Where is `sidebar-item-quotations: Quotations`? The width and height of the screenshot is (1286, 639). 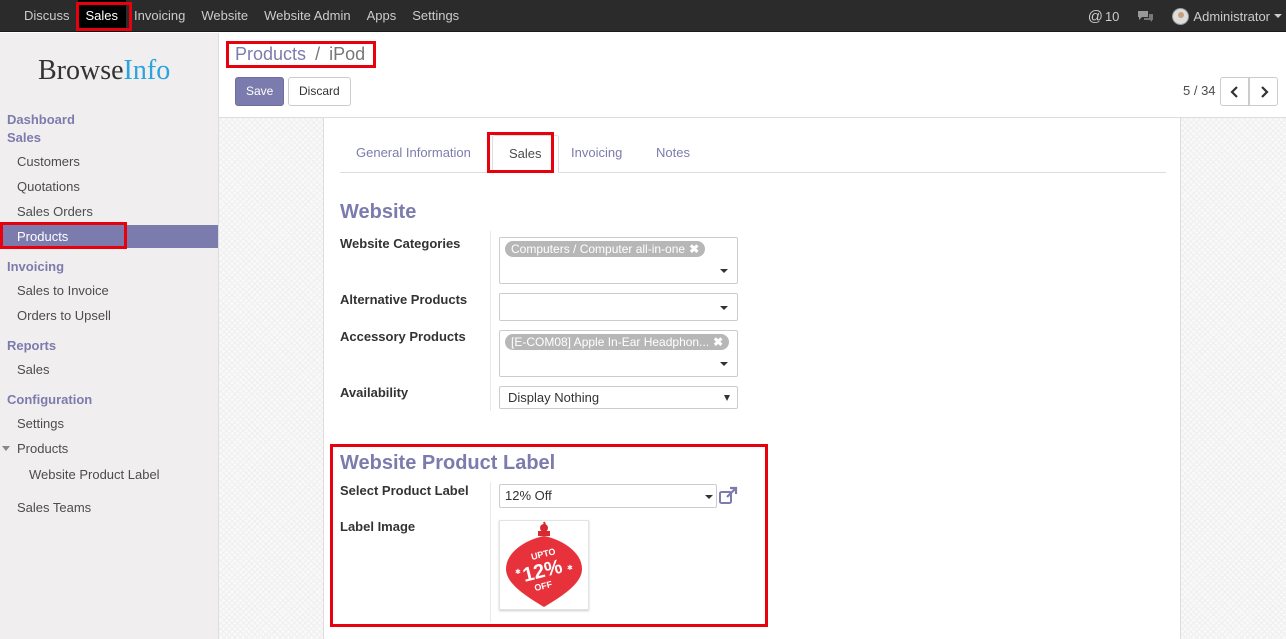 sidebar-item-quotations: Quotations is located at coordinates (109, 186).